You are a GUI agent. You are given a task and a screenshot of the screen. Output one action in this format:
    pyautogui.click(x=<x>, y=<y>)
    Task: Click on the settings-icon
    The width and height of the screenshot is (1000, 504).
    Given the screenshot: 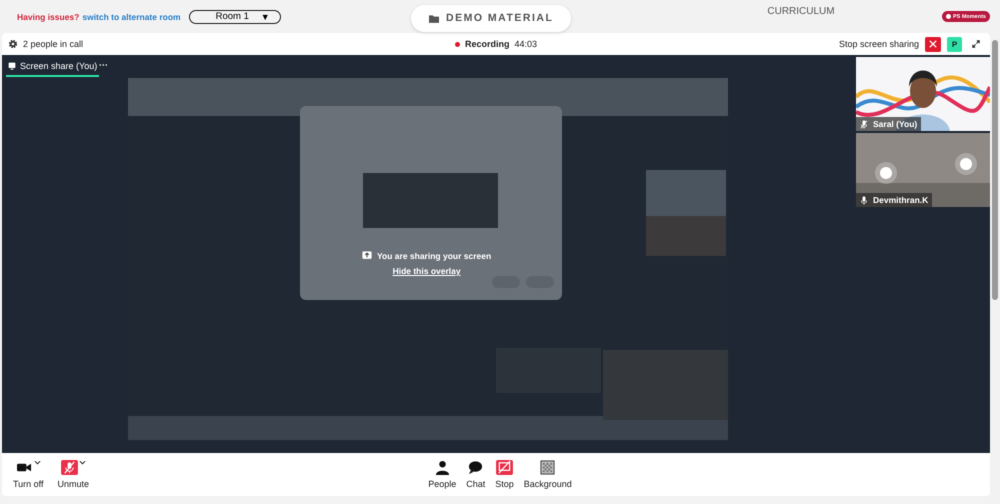 What is the action you would take?
    pyautogui.click(x=13, y=44)
    